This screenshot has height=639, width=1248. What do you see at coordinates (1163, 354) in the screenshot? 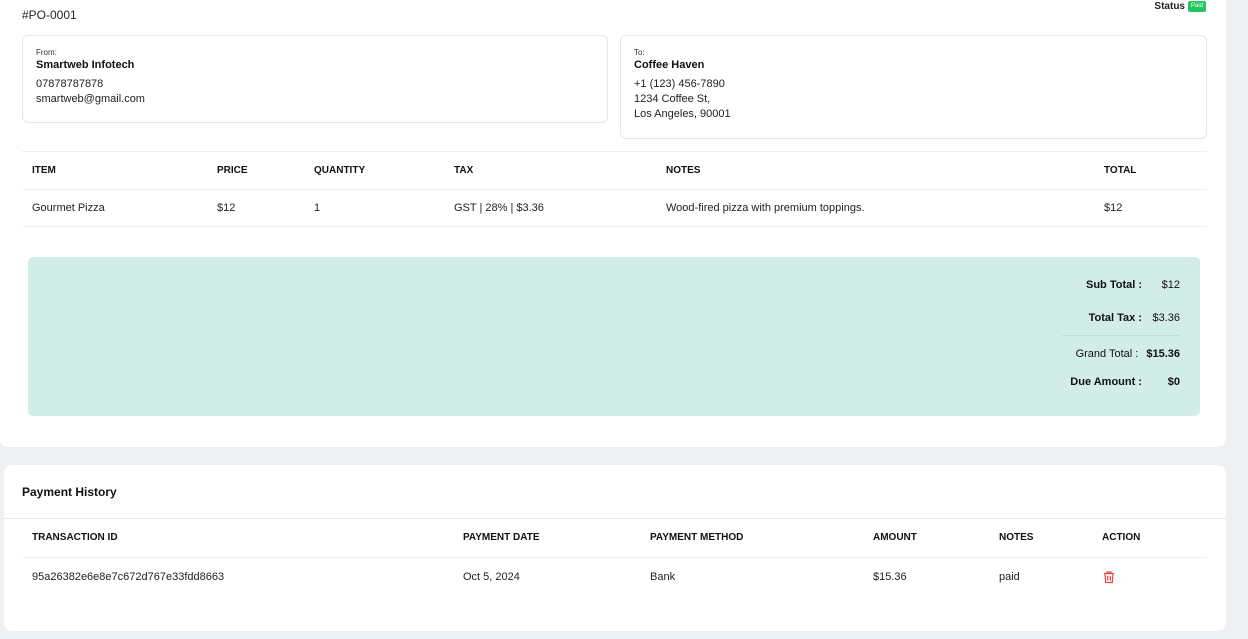
I see `grand-total-value: $15.36` at bounding box center [1163, 354].